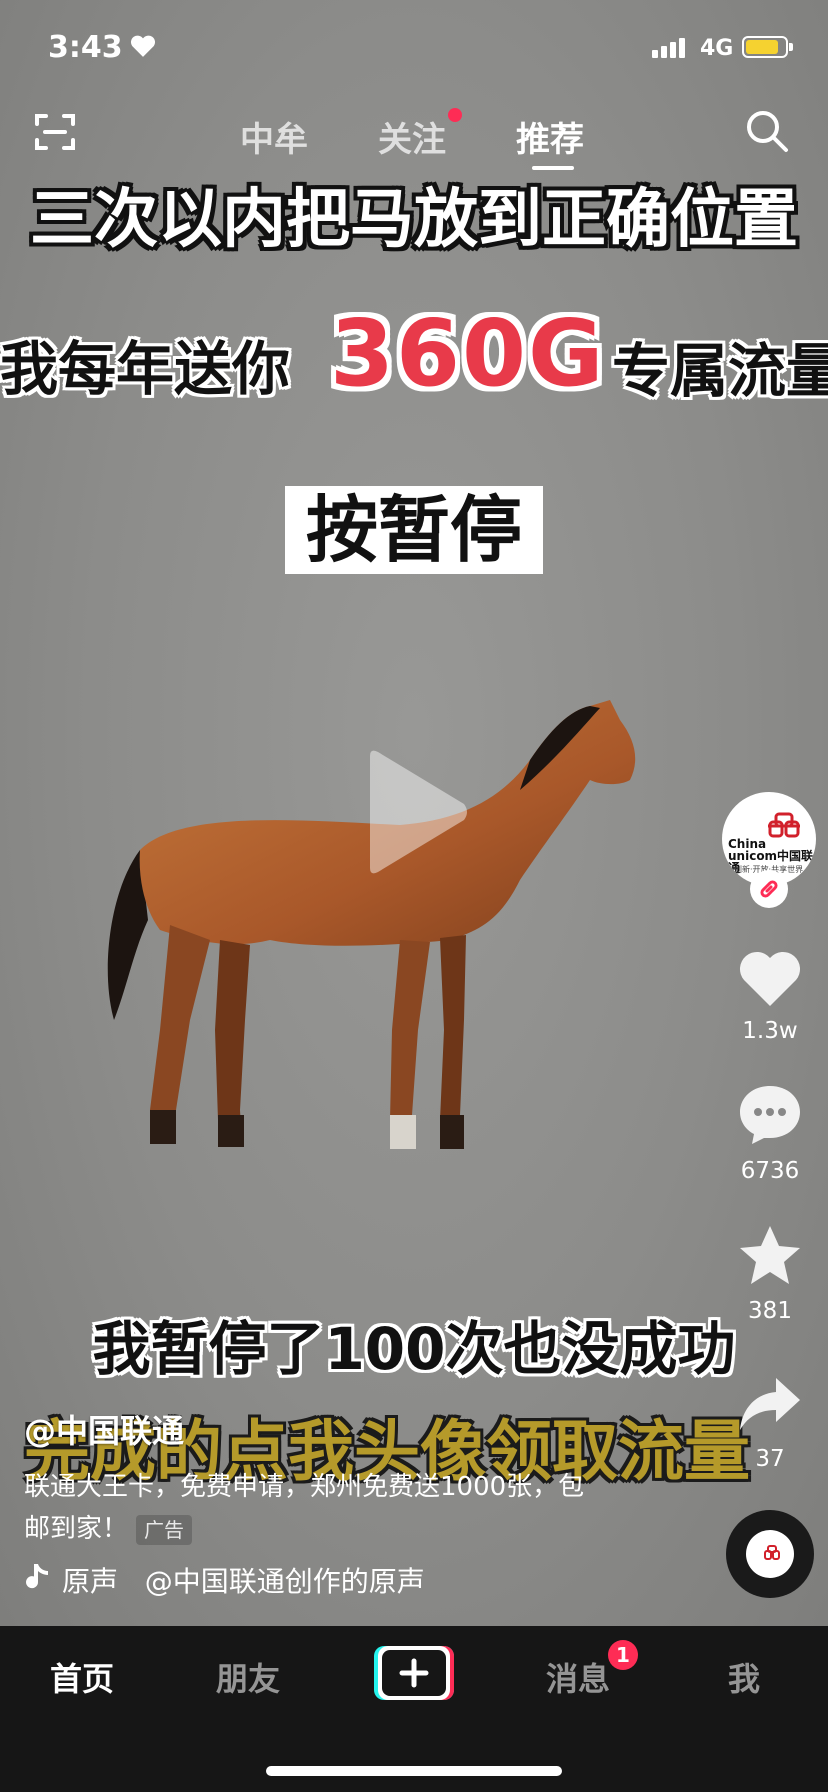  I want to click on share-count: 37, so click(770, 1459).